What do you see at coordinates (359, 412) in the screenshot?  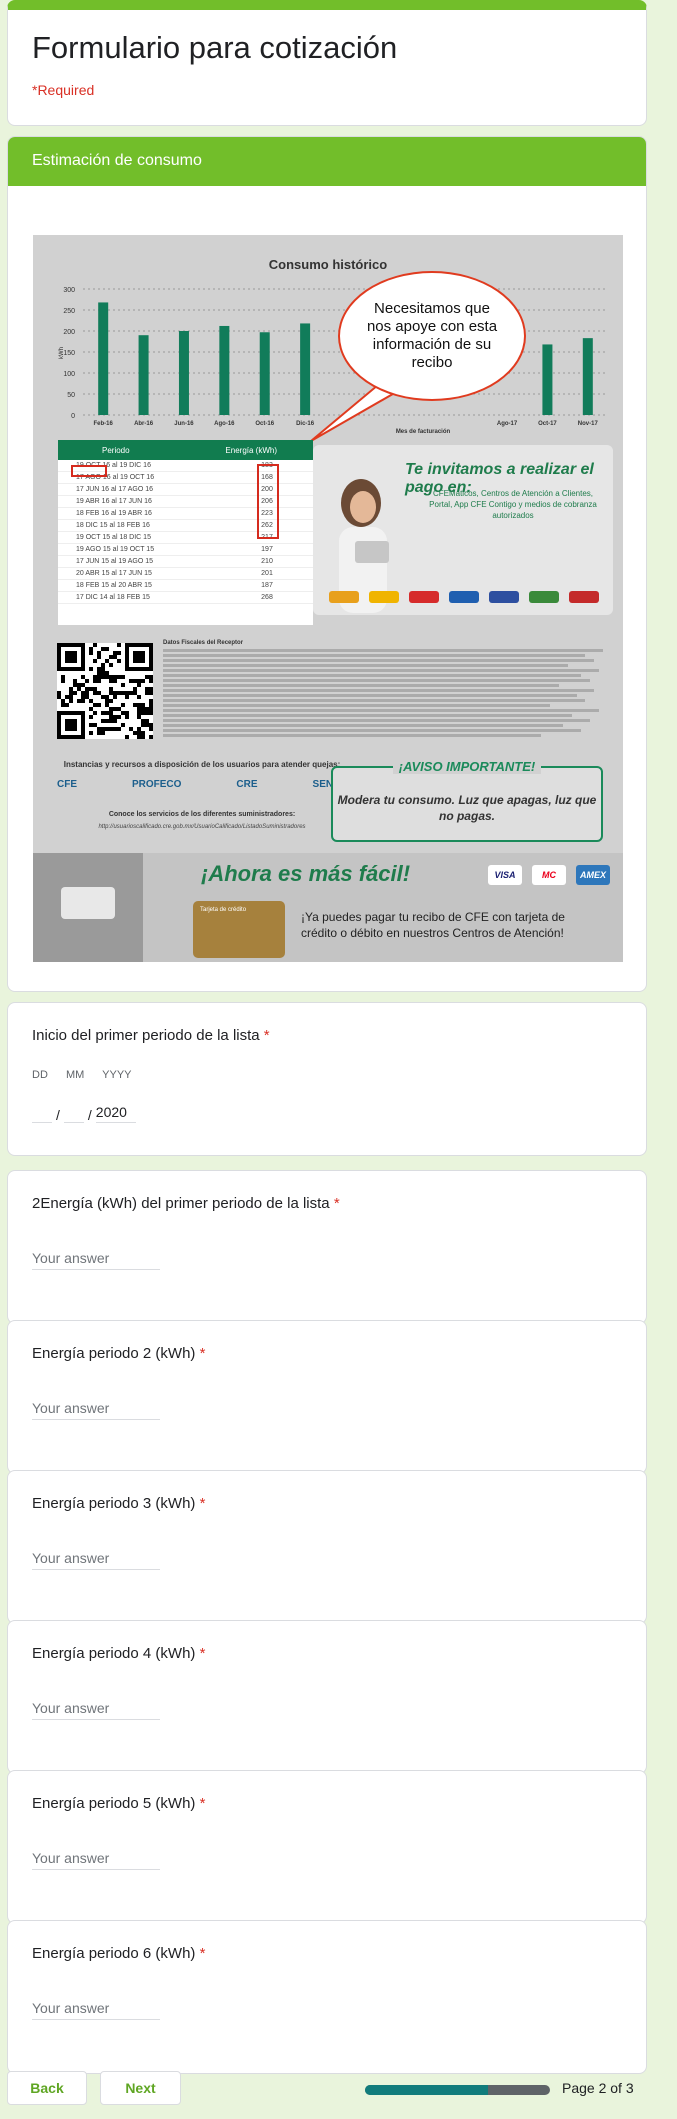 I see `speech-bubble-tail` at bounding box center [359, 412].